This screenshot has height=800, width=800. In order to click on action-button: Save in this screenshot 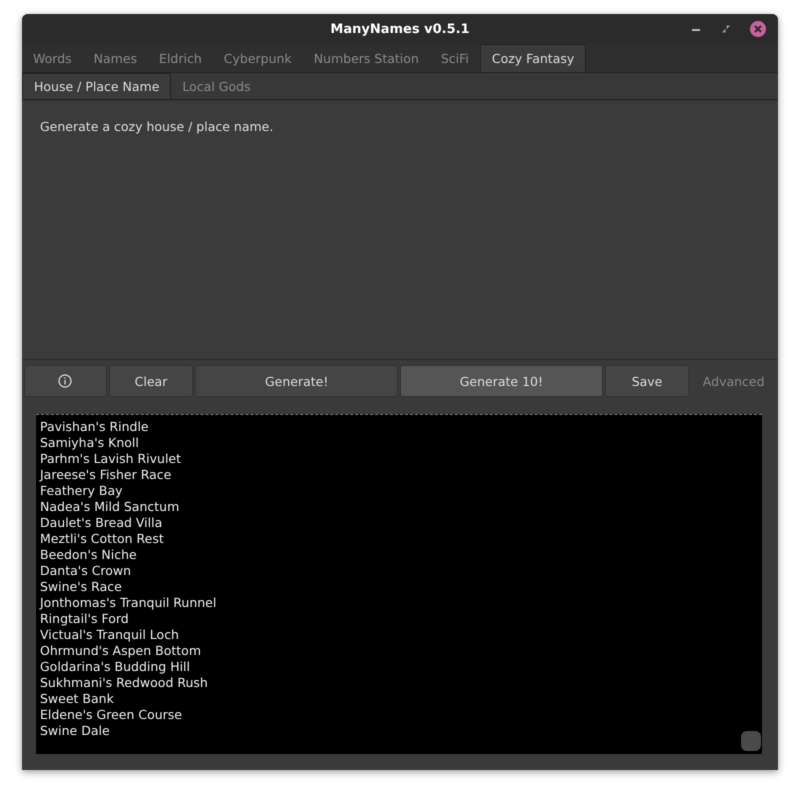, I will do `click(647, 381)`.